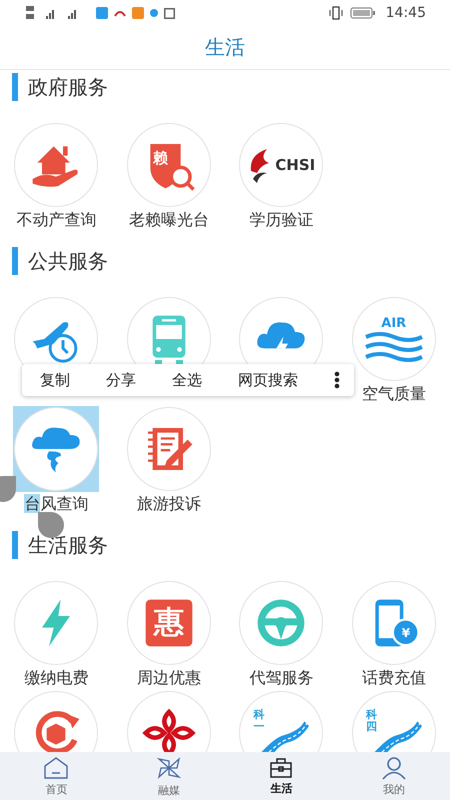 This screenshot has width=450, height=800. What do you see at coordinates (336, 13) in the screenshot?
I see `vibrate-icon` at bounding box center [336, 13].